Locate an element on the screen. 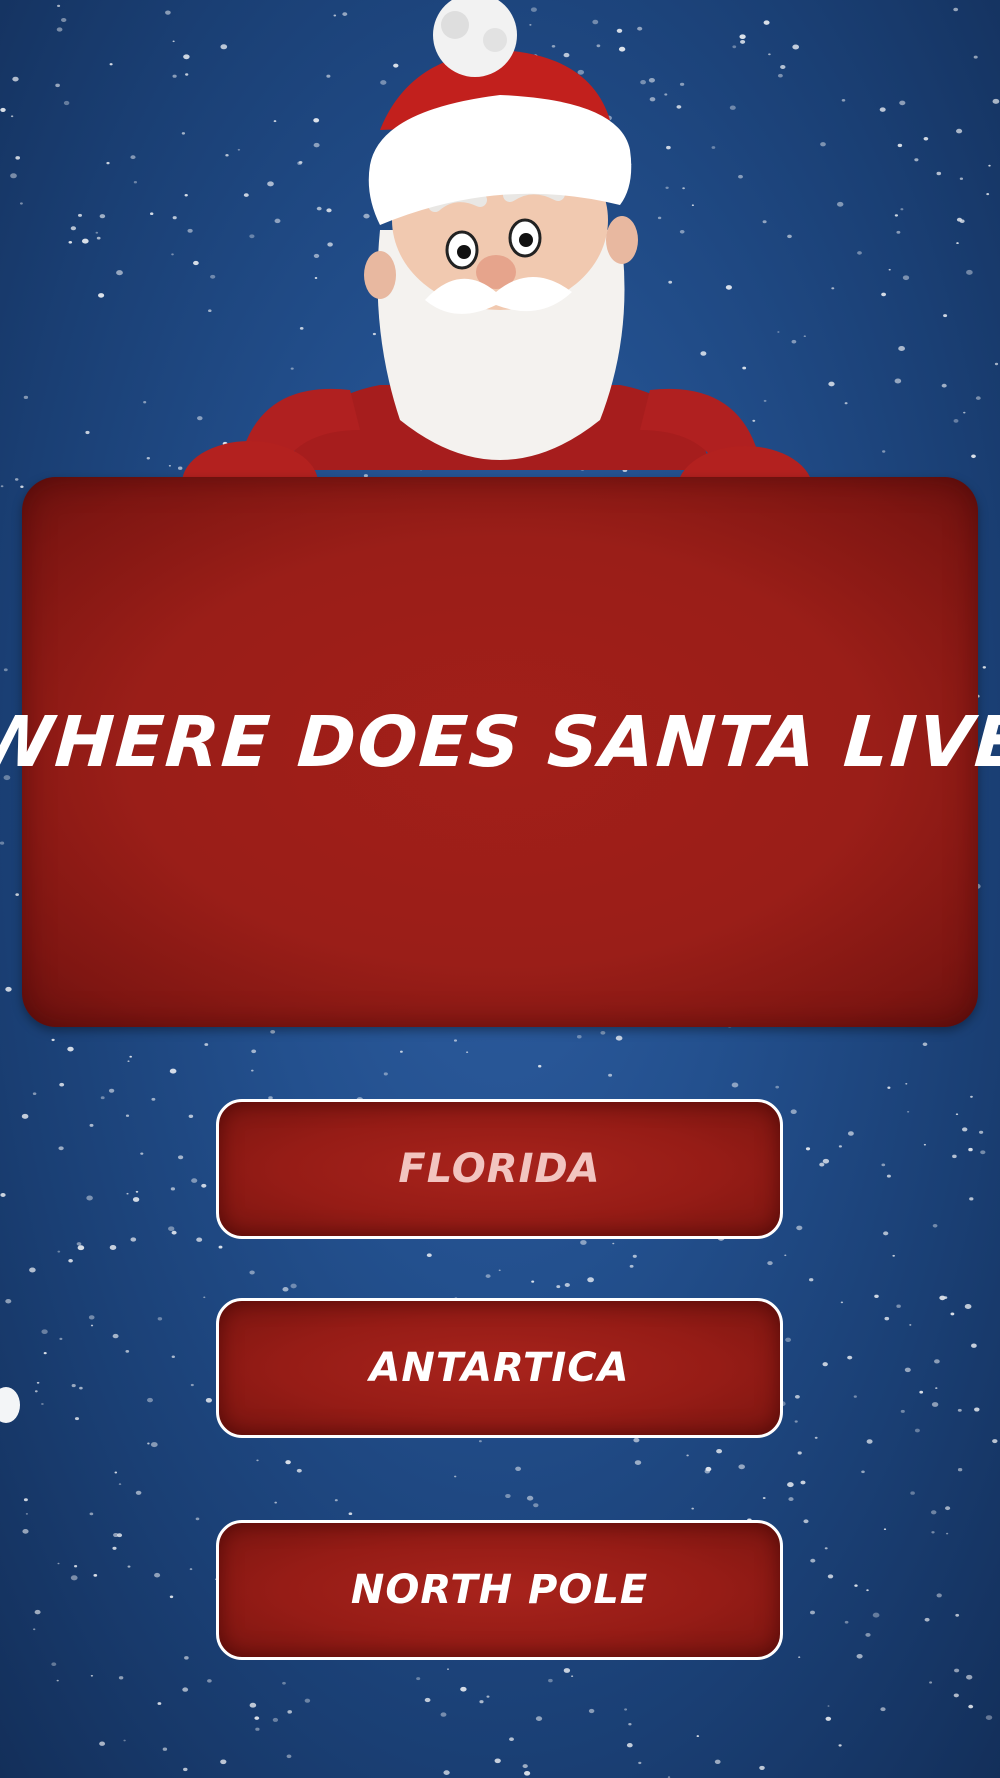 The image size is (1000, 1778). answer-label: NORTH POLE is located at coordinates (499, 1590).